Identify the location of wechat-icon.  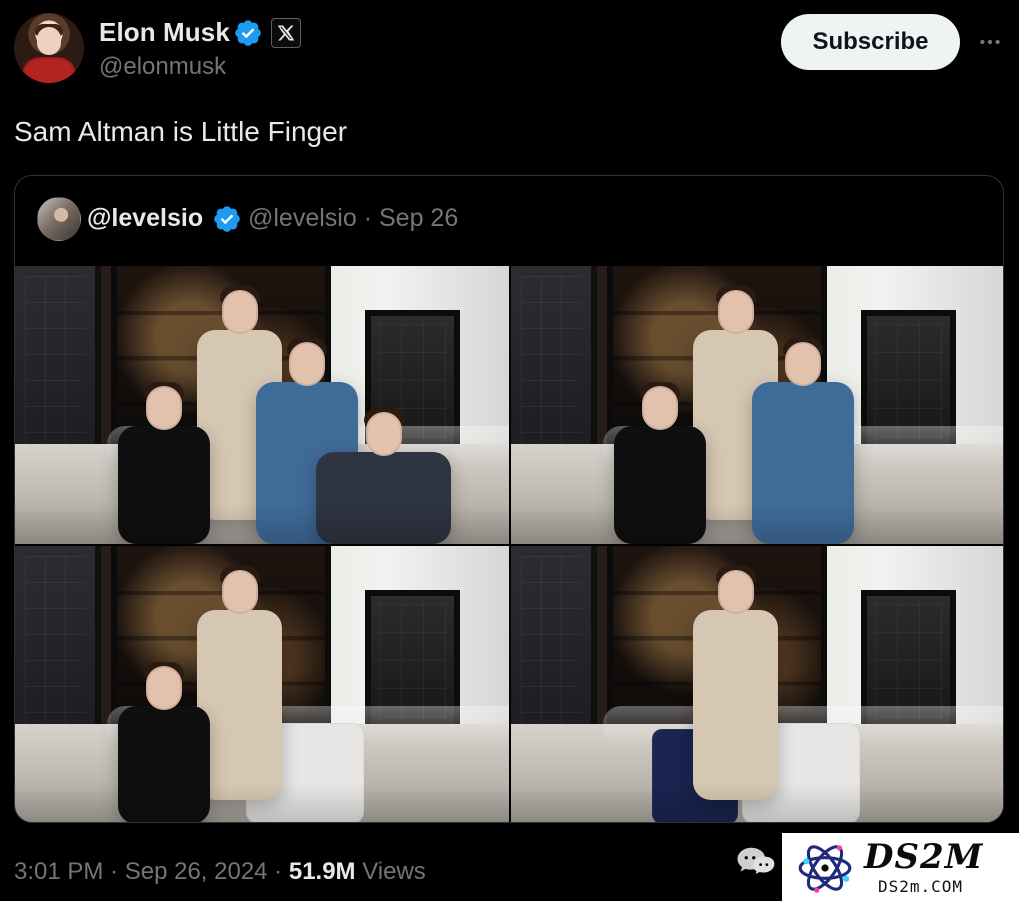
(756, 860).